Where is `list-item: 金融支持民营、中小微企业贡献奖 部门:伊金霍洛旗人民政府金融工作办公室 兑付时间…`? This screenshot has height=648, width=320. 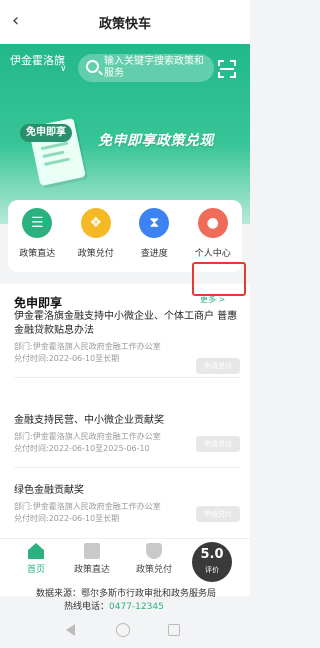
list-item: 金融支持民营、中小微企业贡献奖 部门:伊金霍洛旗人民政府金融工作办公室 兑付时间… is located at coordinates (127, 441).